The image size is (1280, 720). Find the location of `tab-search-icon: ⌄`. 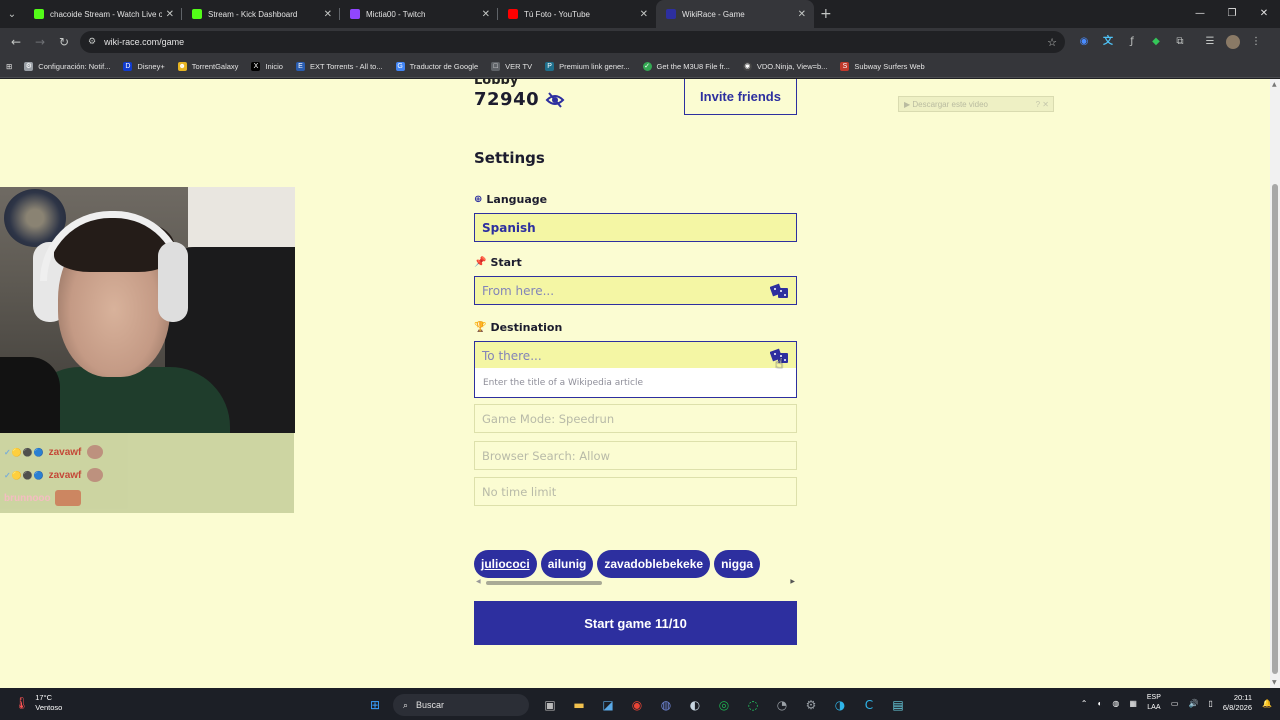

tab-search-icon: ⌄ is located at coordinates (12, 14).